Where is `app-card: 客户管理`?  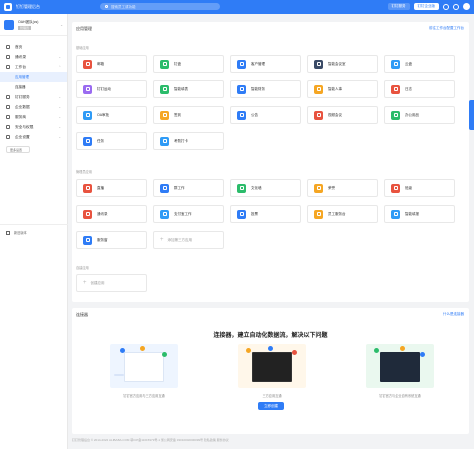 app-card: 客户管理 is located at coordinates (265, 64).